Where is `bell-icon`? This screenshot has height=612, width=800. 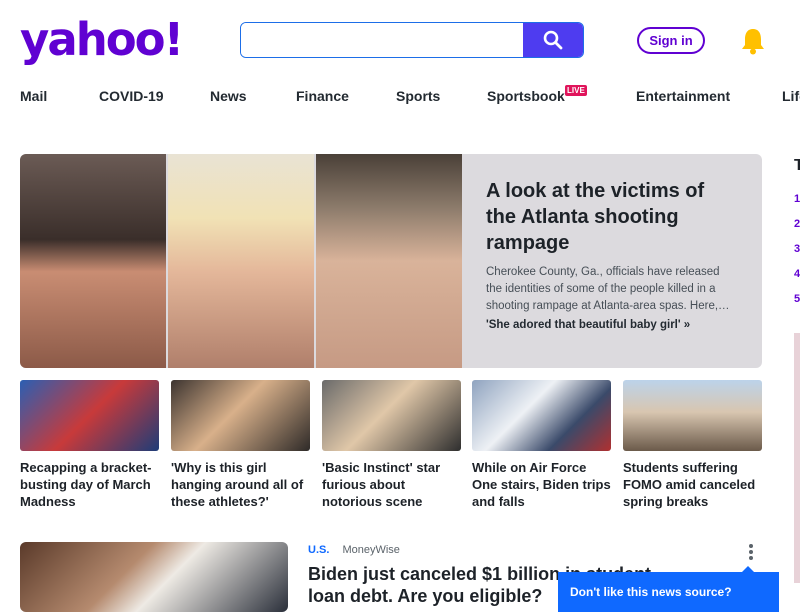
bell-icon is located at coordinates (753, 42).